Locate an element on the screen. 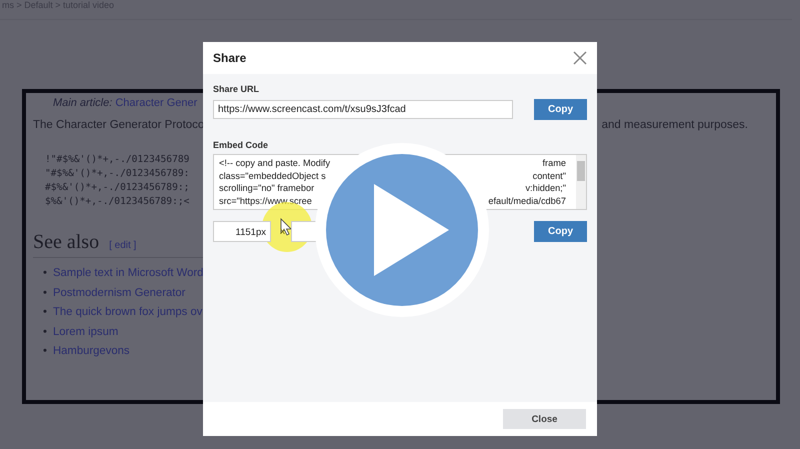 The height and width of the screenshot is (449, 800). see-also-link: Lorem ipsum is located at coordinates (85, 332).